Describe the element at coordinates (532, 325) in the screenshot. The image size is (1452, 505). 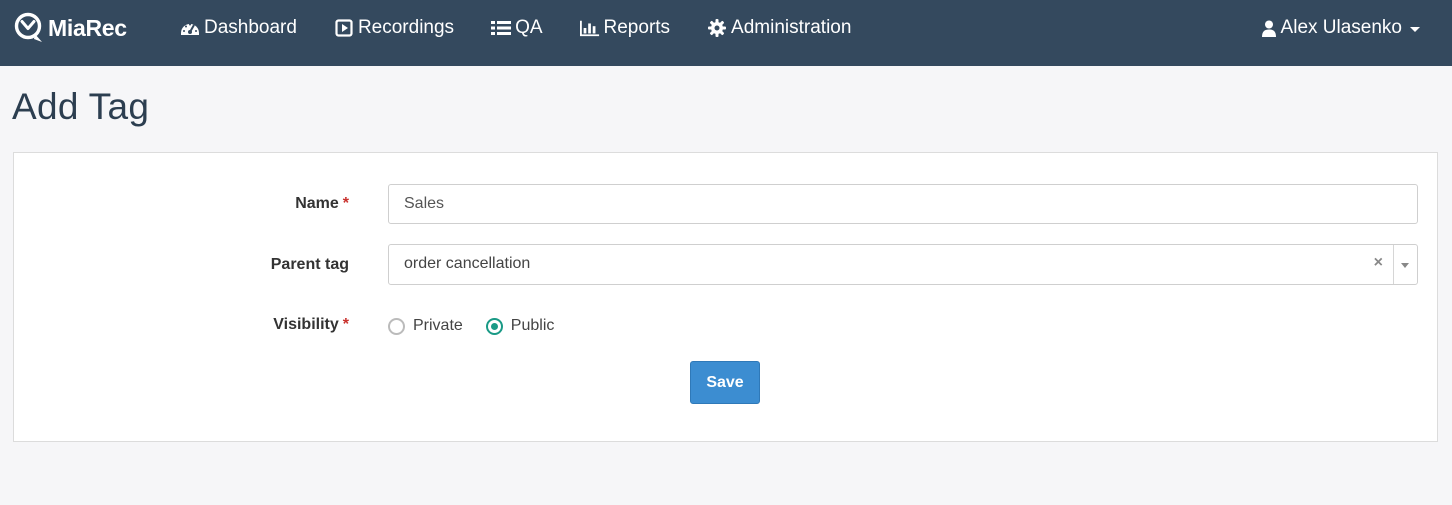
I see `radio-label-public: Public` at that location.